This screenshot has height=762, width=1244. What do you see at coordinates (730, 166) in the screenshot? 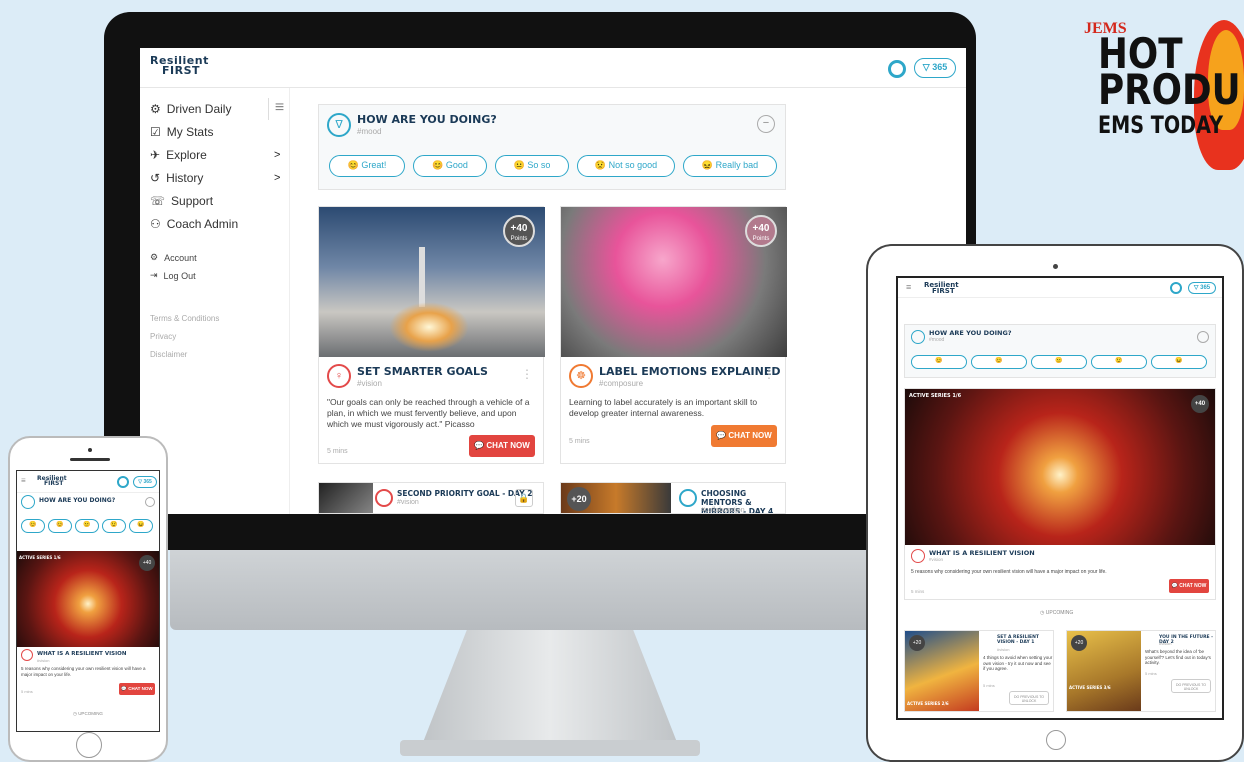
I see `mood-option-really-bad: 😖 Really bad` at bounding box center [730, 166].